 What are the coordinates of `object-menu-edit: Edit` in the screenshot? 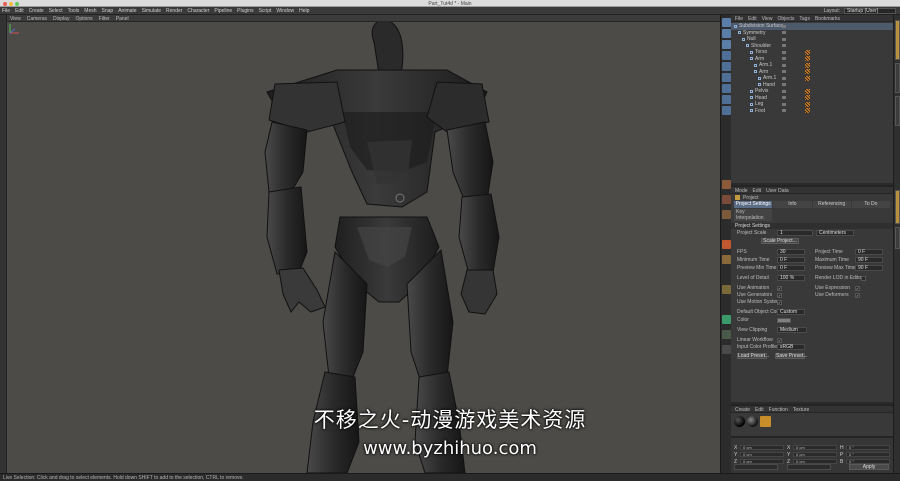 It's located at (752, 19).